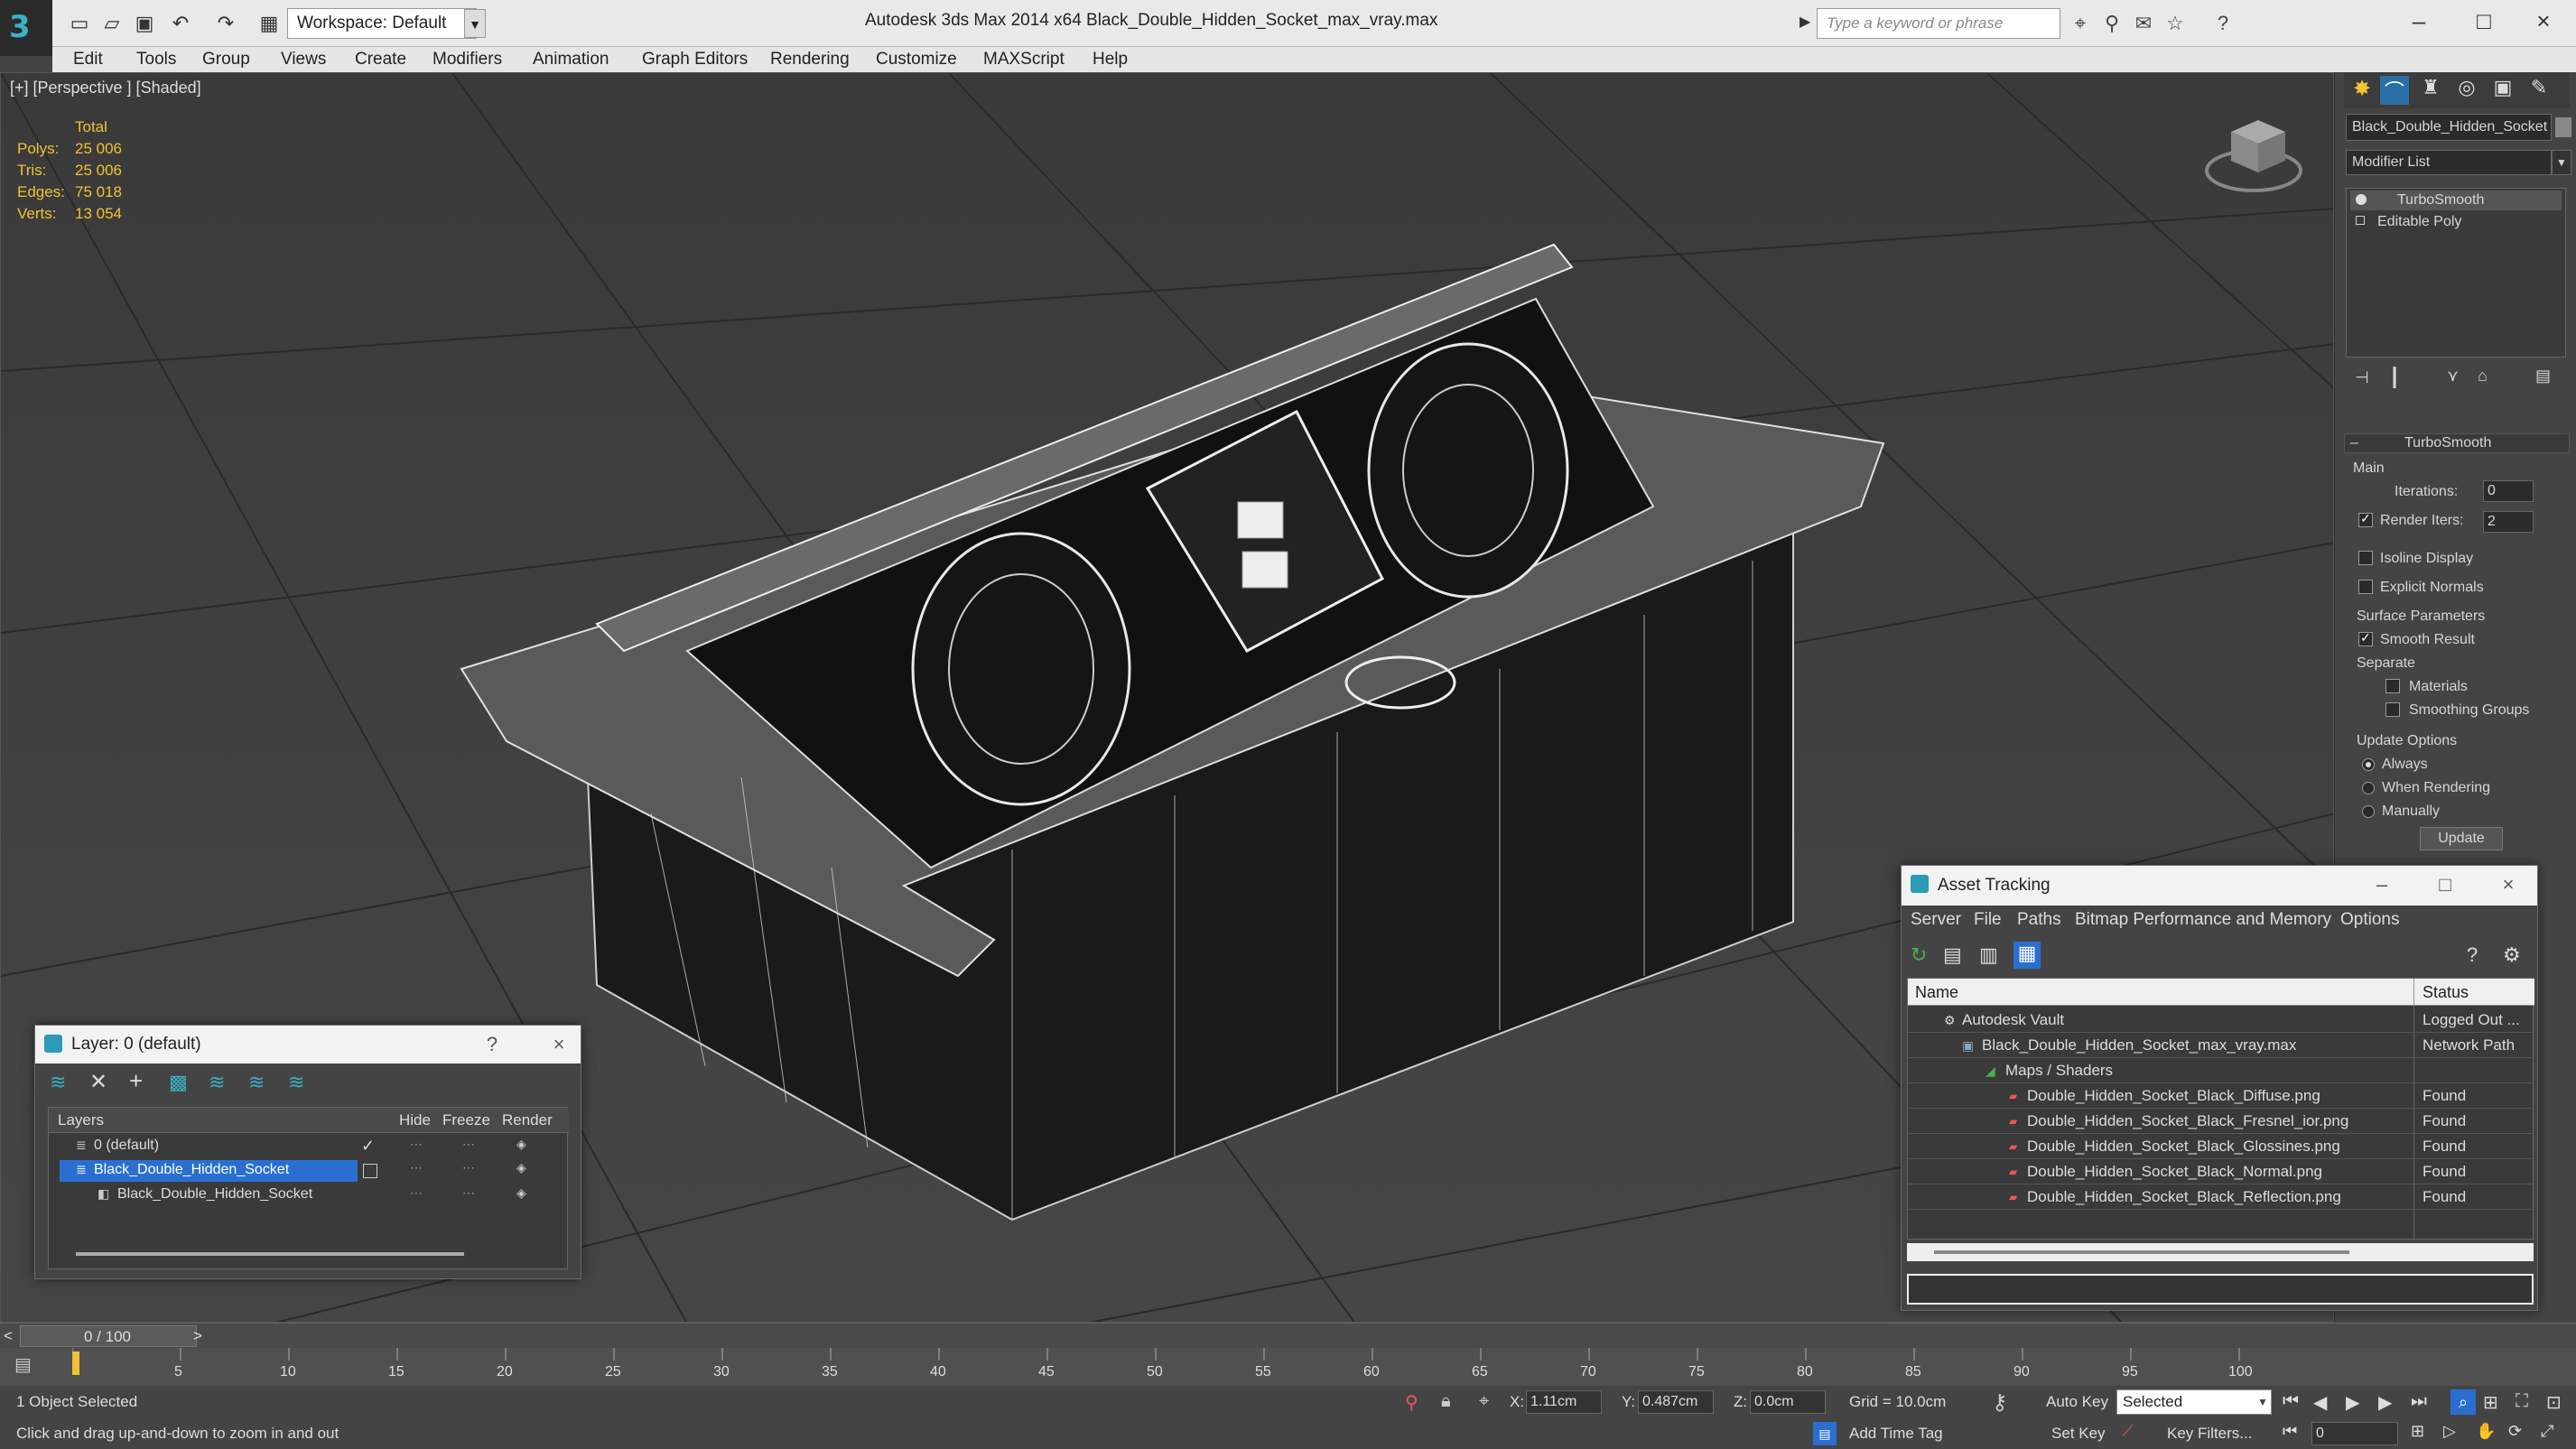 The image size is (2576, 1449). What do you see at coordinates (2362, 377) in the screenshot?
I see `pin-stack-icon: ⊣` at bounding box center [2362, 377].